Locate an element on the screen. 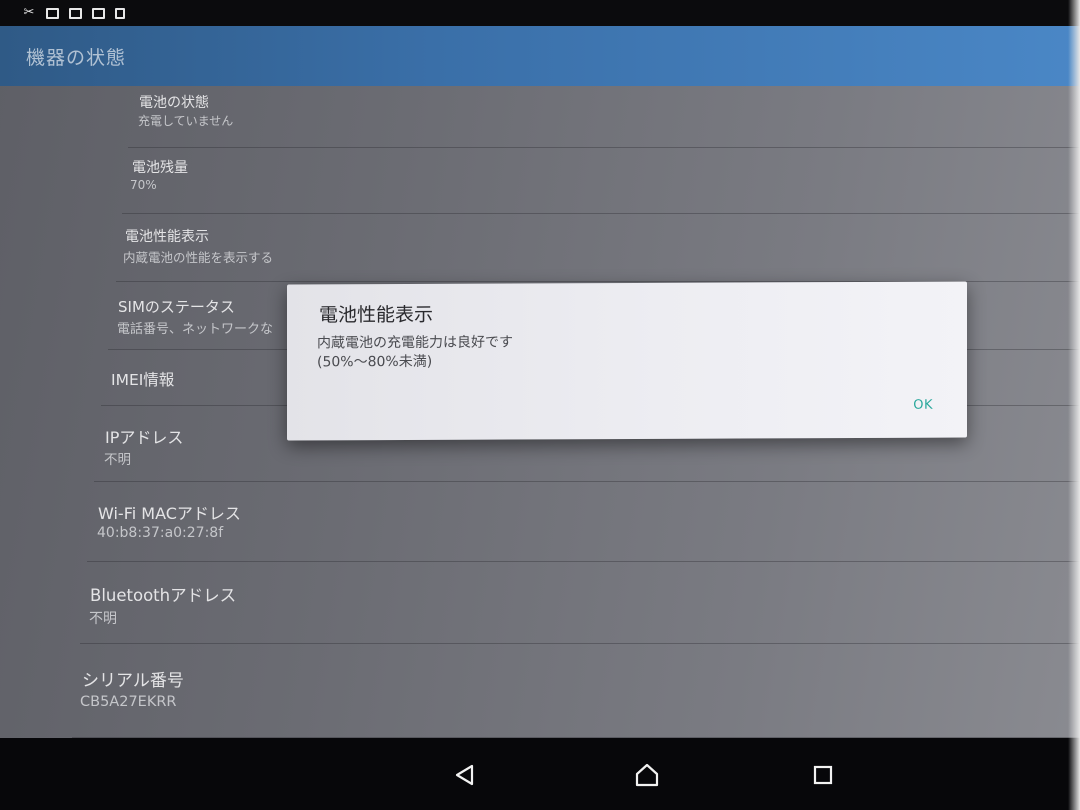 The height and width of the screenshot is (810, 1080). page-title: 機器の状態 is located at coordinates (76, 57).